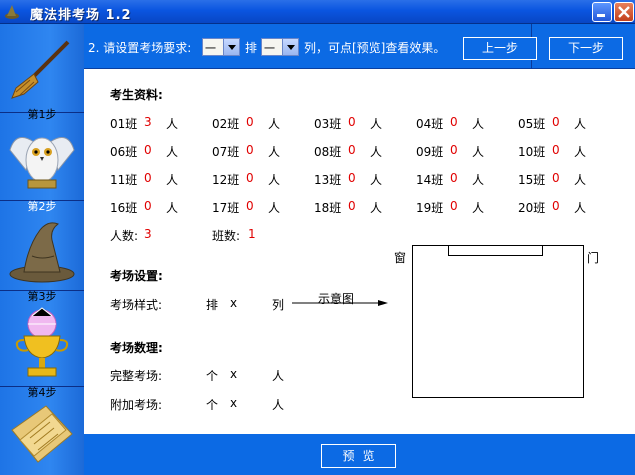 The image size is (635, 475). I want to click on students-heading: 考生资料:, so click(136, 95).